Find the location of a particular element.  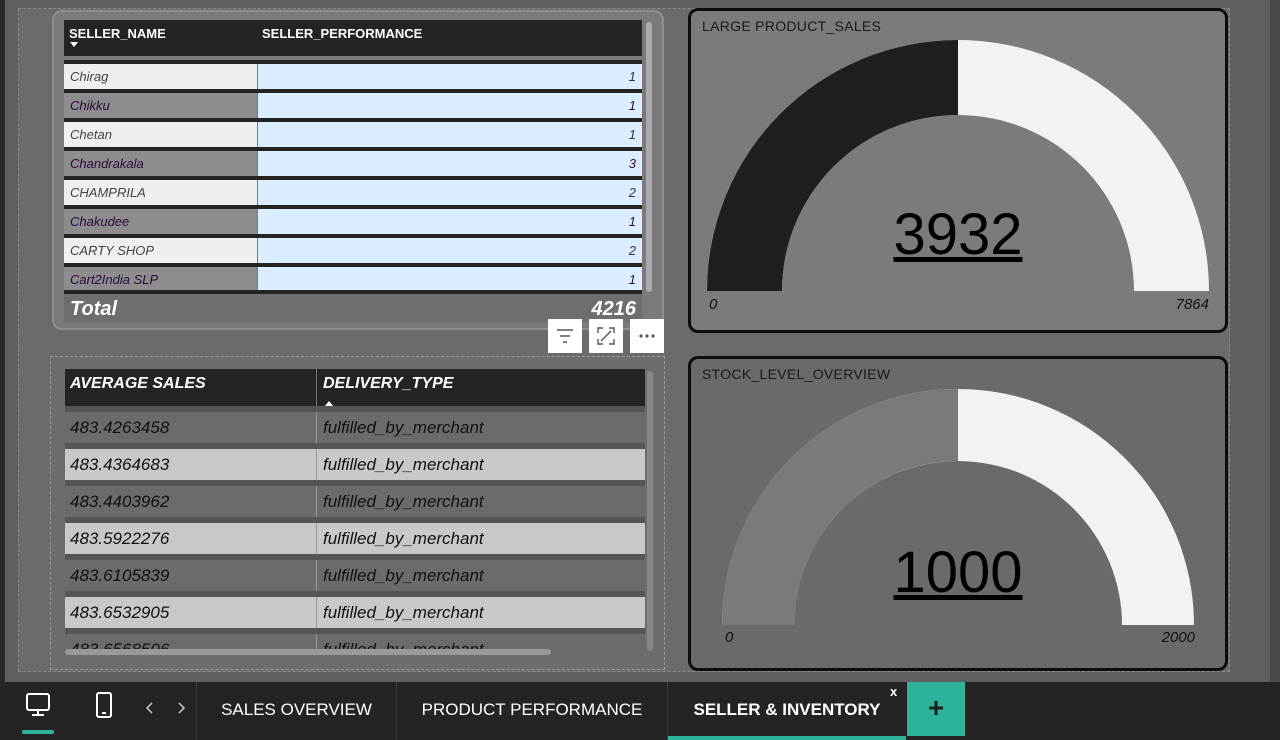

table-row: Chakudee 1 is located at coordinates (353, 219).